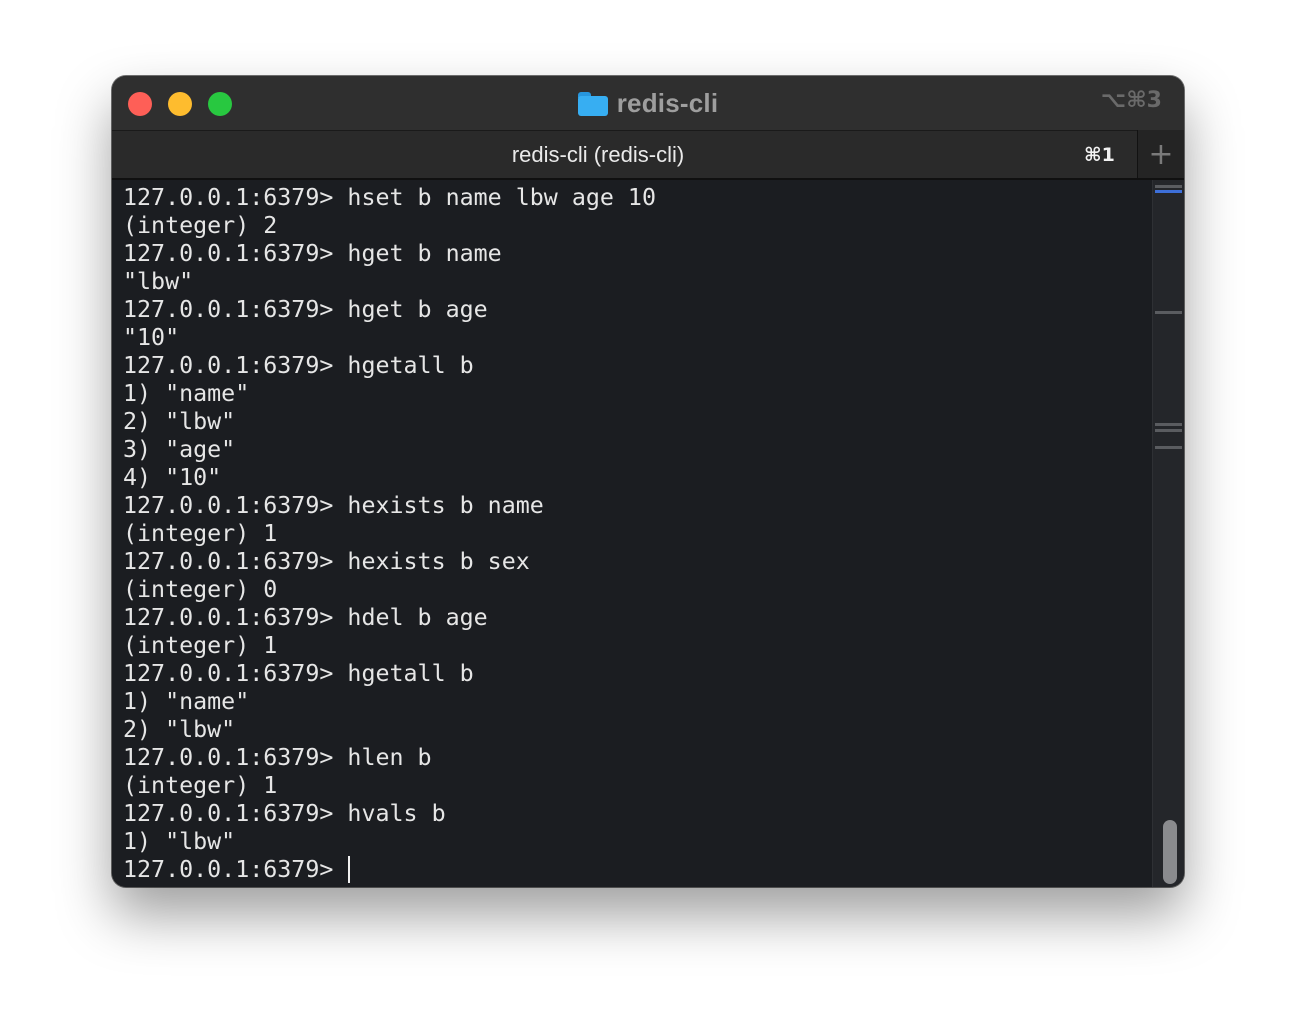 The height and width of the screenshot is (1036, 1296). Describe the element at coordinates (667, 102) in the screenshot. I see `window-title: redis-cli` at that location.